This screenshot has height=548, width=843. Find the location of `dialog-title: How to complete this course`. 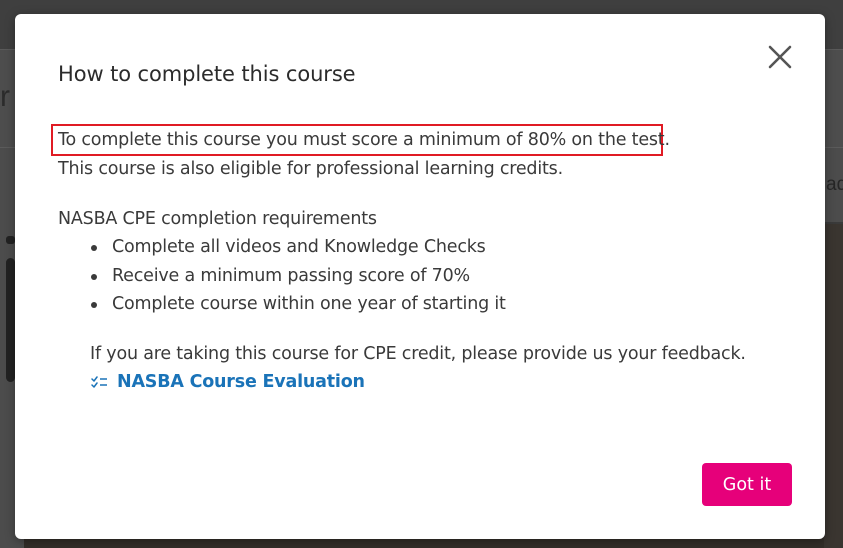

dialog-title: How to complete this course is located at coordinates (207, 74).